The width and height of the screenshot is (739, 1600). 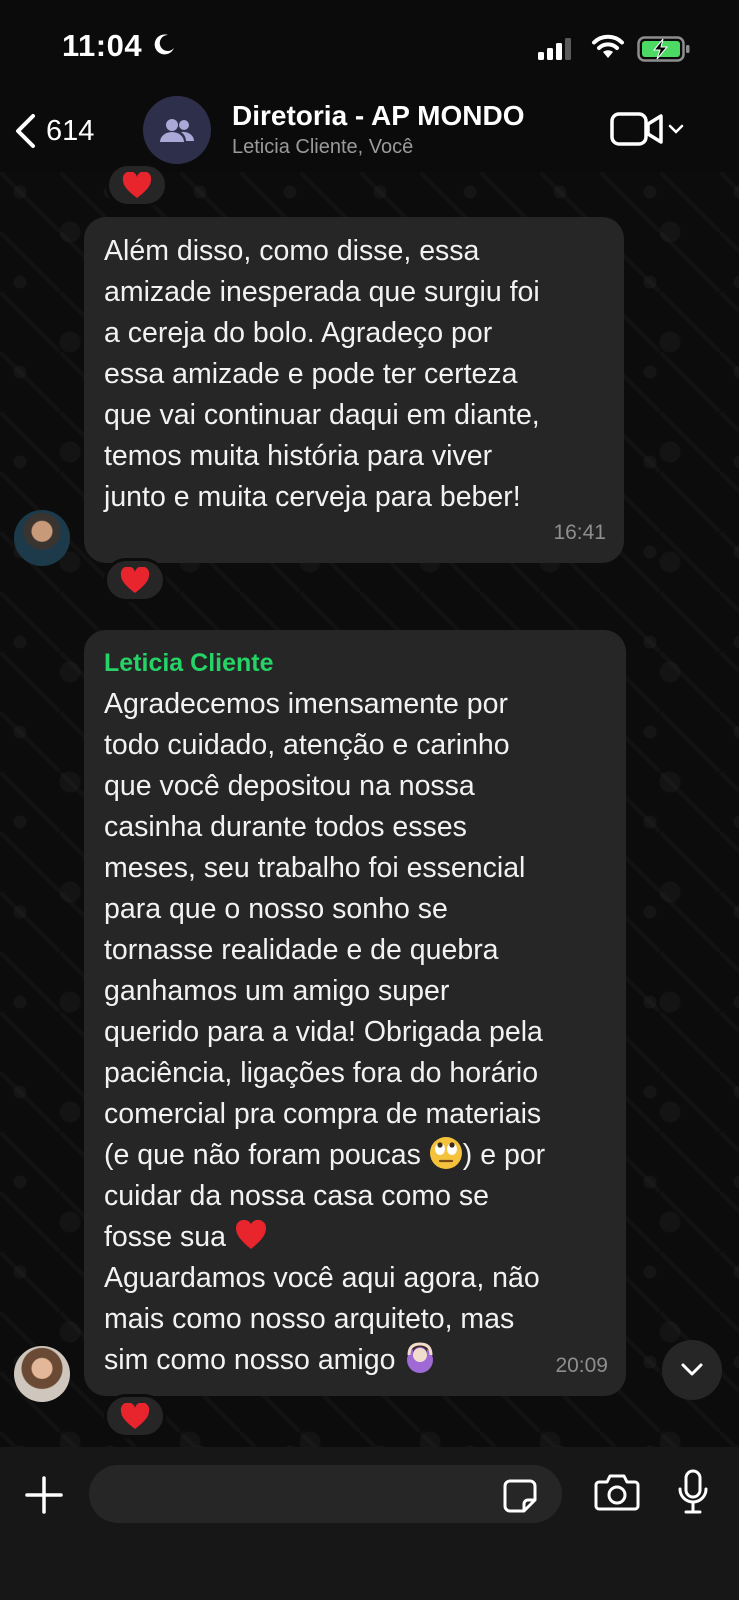 I want to click on message-input, so click(x=325, y=1494).